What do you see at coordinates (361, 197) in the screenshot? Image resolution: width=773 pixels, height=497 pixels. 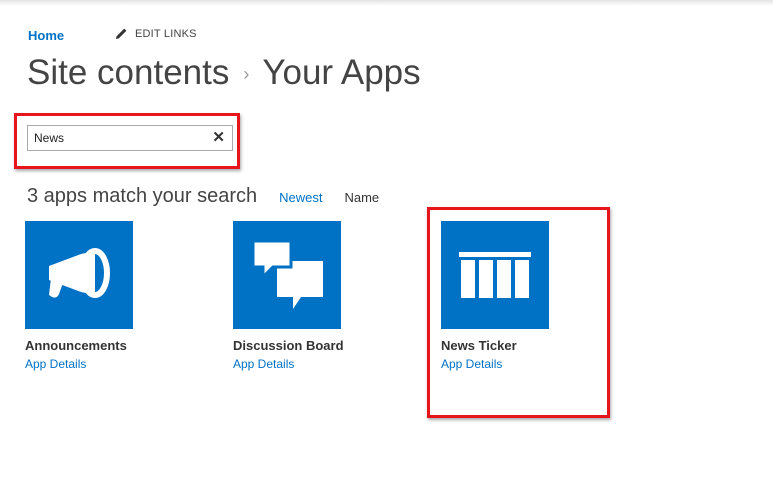 I see `sort-name-link: Name` at bounding box center [361, 197].